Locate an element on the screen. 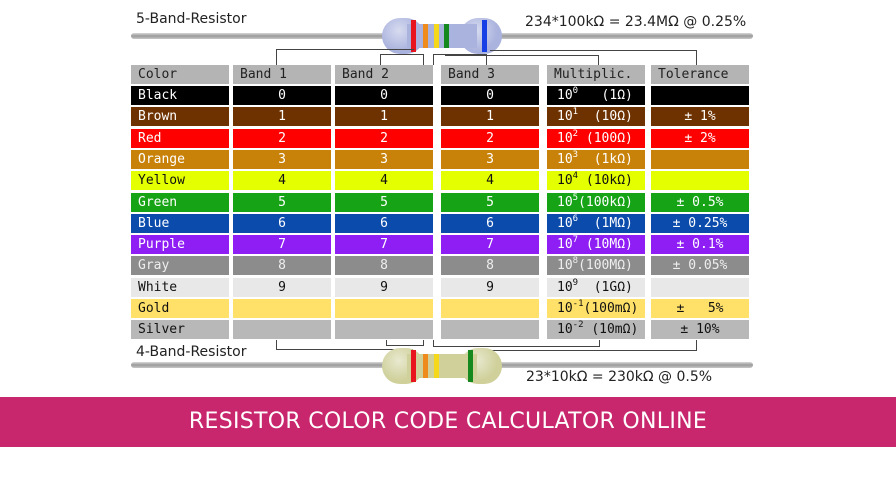 Image resolution: width=896 pixels, height=503 pixels. multiplier-cell: 107 (10MΩ) is located at coordinates (596, 244).